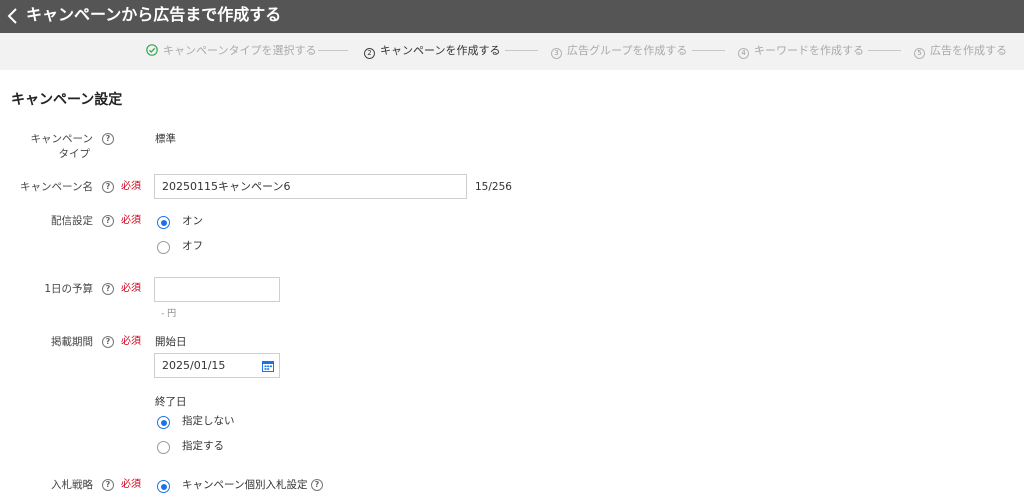 Image resolution: width=1024 pixels, height=501 pixels. What do you see at coordinates (208, 421) in the screenshot?
I see `end-date-none-label: 指定しない` at bounding box center [208, 421].